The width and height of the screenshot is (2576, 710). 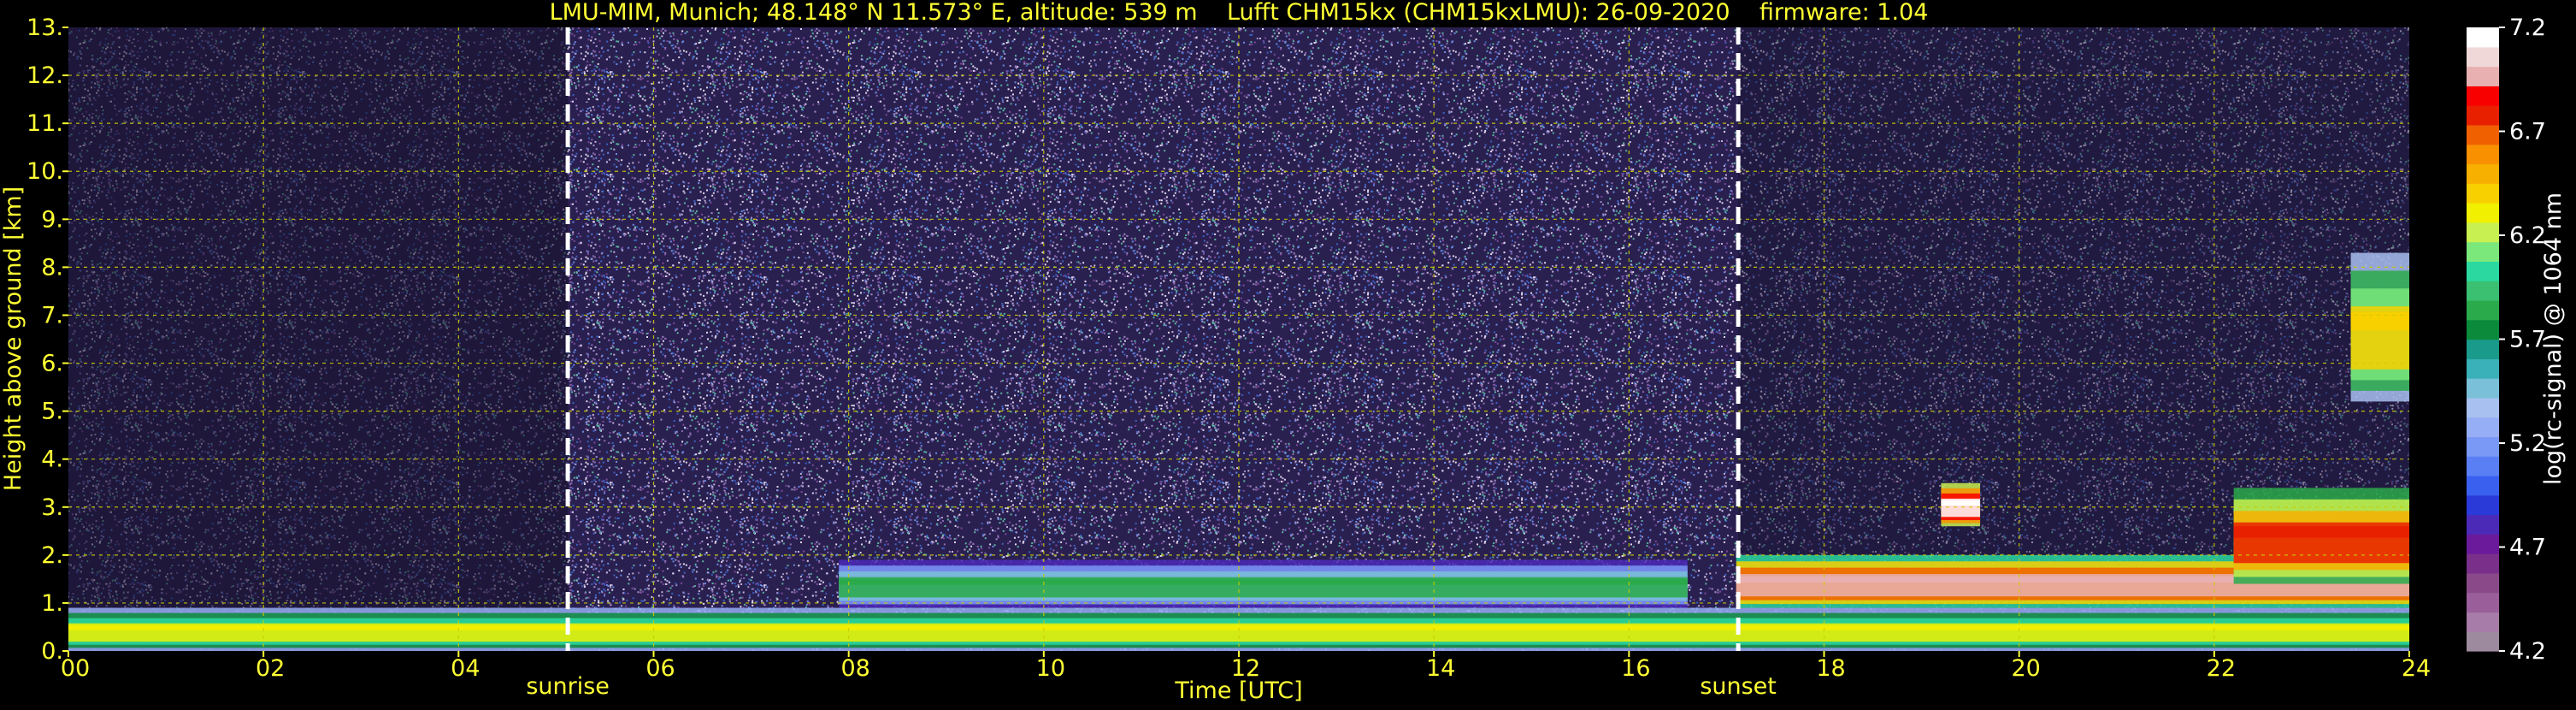 I want to click on colorbar-tick-label: 4.2, so click(x=2527, y=651).